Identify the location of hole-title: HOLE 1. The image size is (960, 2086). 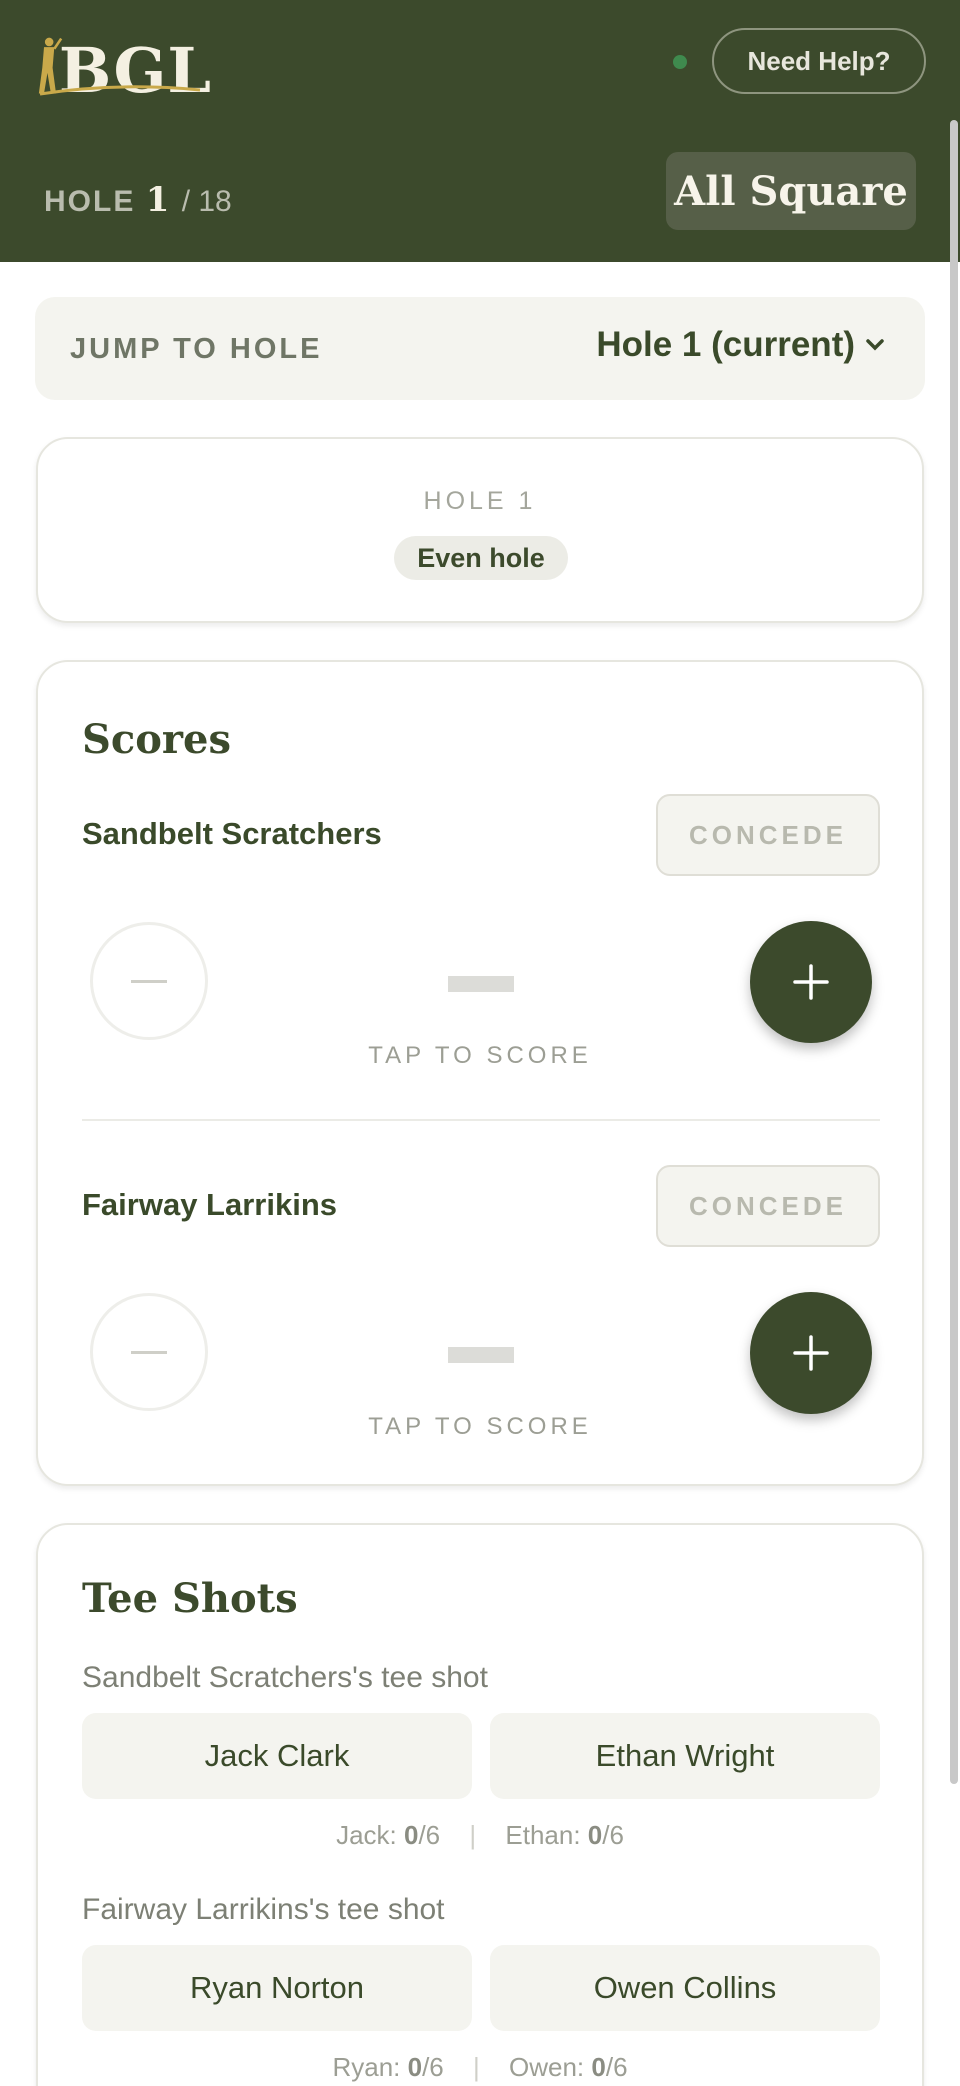
(480, 501).